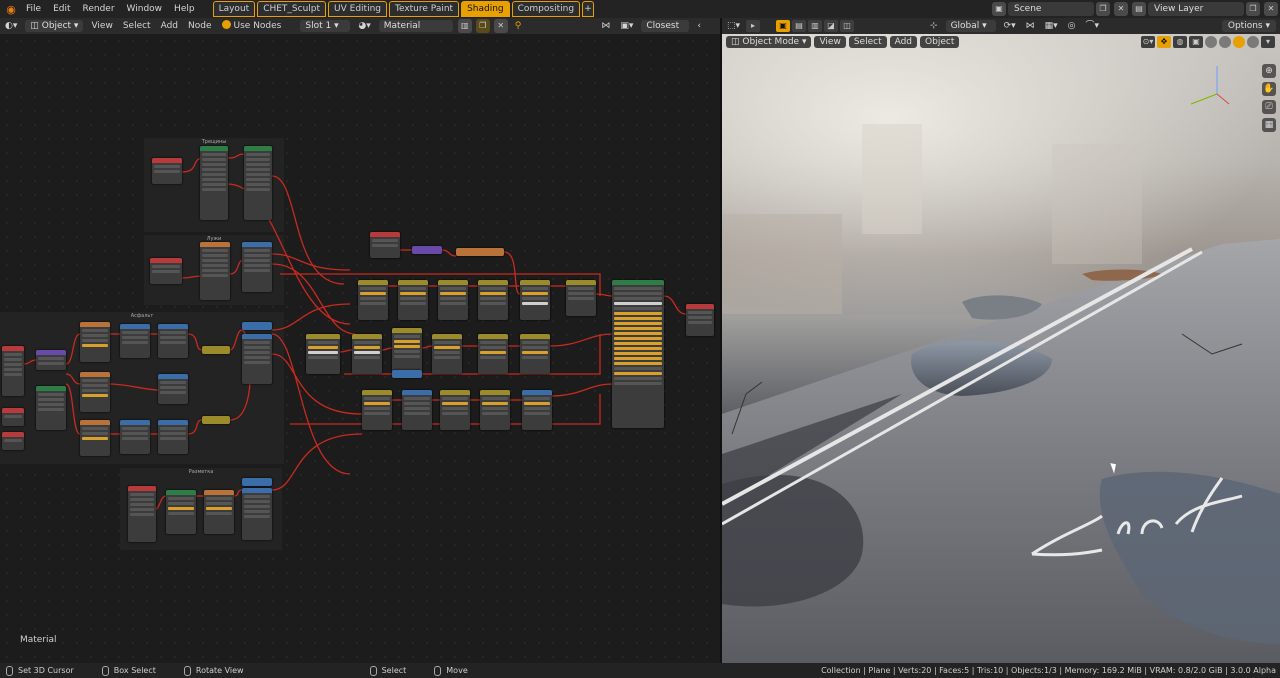 The height and width of the screenshot is (678, 1280). Describe the element at coordinates (769, 42) in the screenshot. I see `object-mode-dropdown: ◫ Object Mode ▾` at that location.